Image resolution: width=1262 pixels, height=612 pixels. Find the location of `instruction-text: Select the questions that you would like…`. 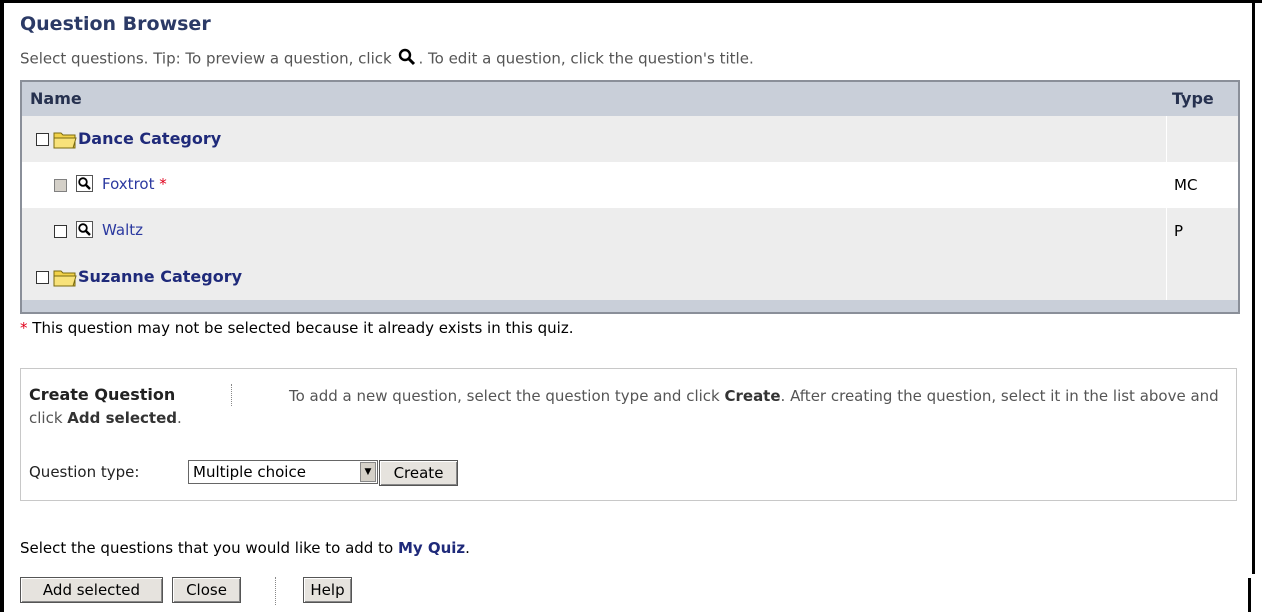

instruction-text: Select the questions that you would like… is located at coordinates (245, 548).